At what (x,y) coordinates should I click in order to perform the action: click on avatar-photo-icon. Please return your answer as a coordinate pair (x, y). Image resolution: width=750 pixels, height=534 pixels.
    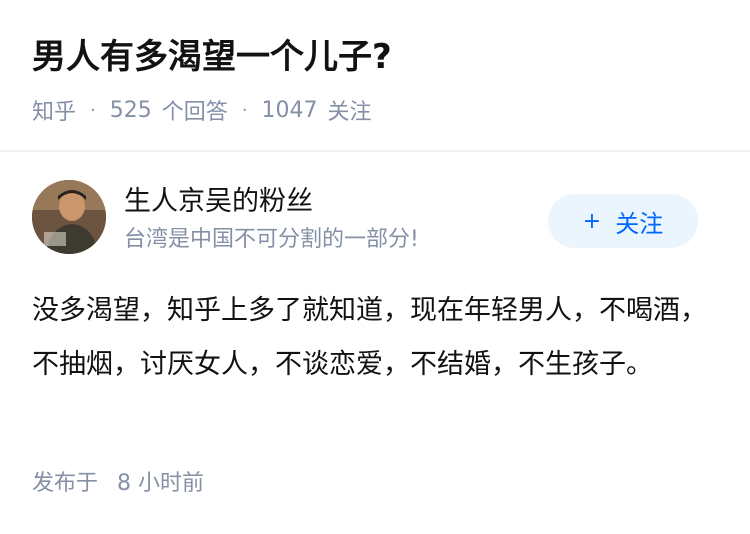
    Looking at the image, I should click on (69, 217).